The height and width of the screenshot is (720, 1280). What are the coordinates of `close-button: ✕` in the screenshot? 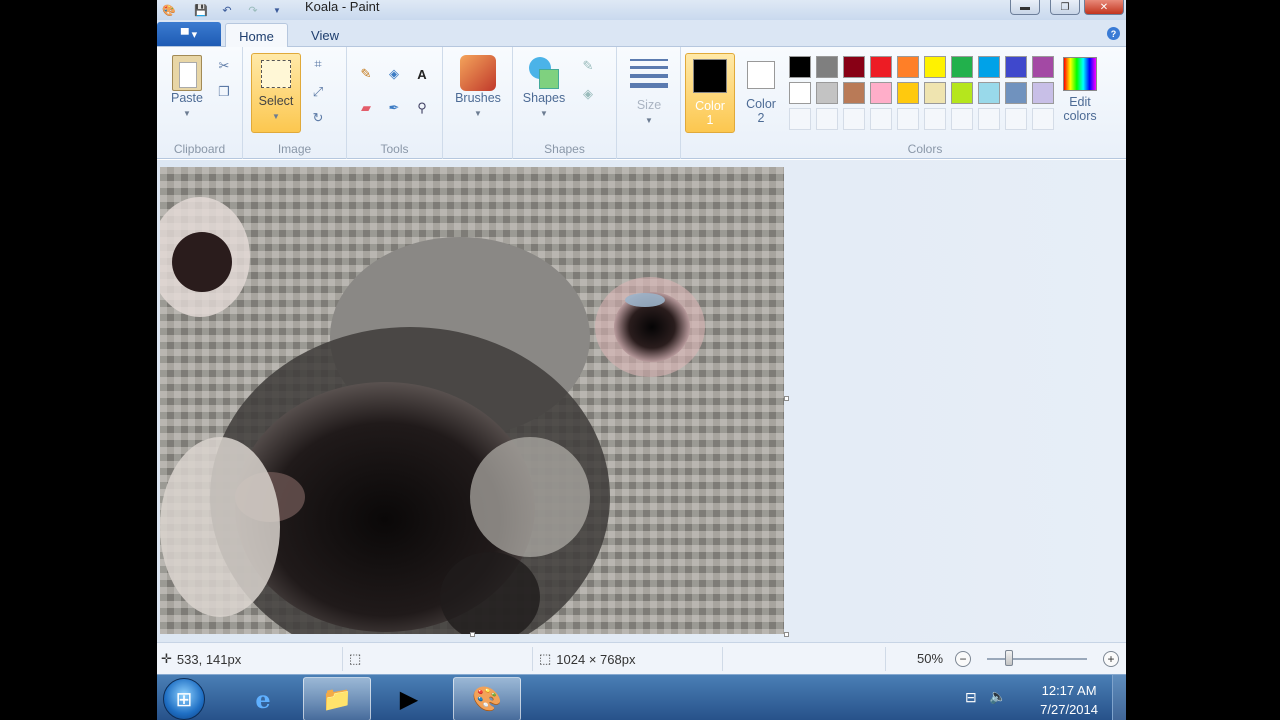 It's located at (1104, 7).